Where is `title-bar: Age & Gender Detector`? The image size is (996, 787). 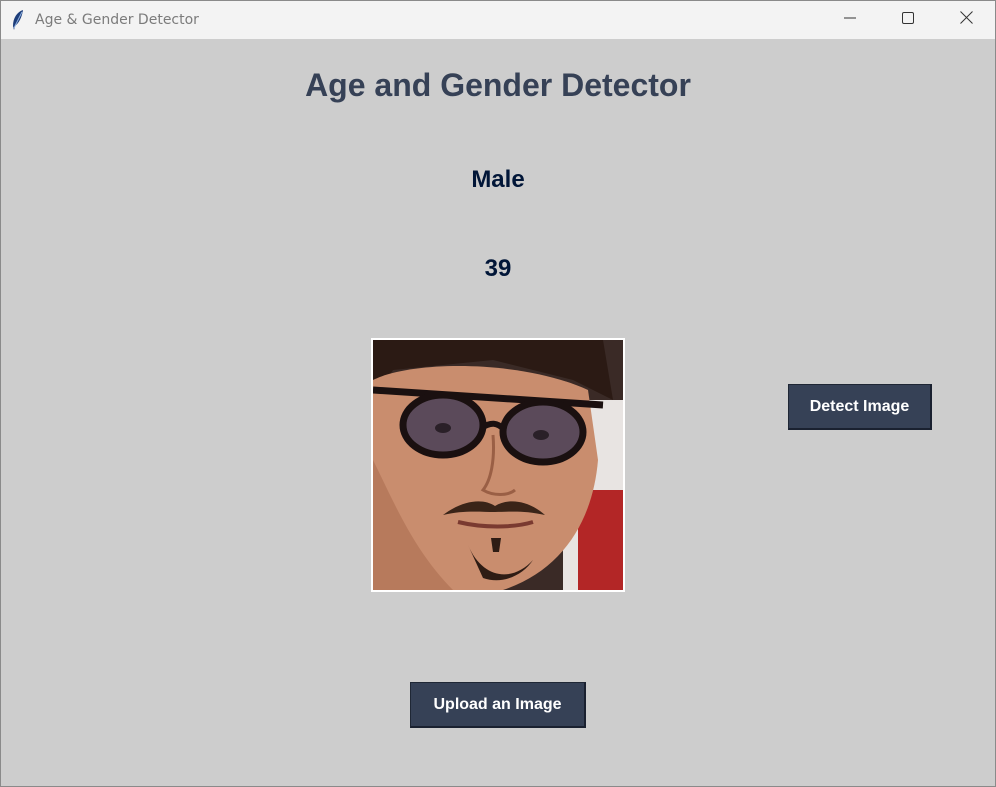
title-bar: Age & Gender Detector is located at coordinates (498, 20).